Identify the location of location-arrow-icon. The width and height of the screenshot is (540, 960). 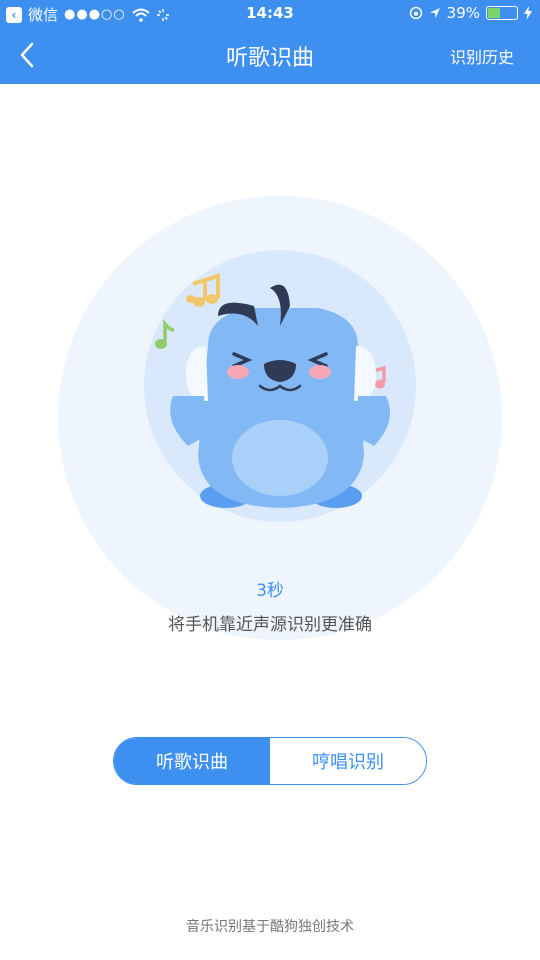
(434, 13).